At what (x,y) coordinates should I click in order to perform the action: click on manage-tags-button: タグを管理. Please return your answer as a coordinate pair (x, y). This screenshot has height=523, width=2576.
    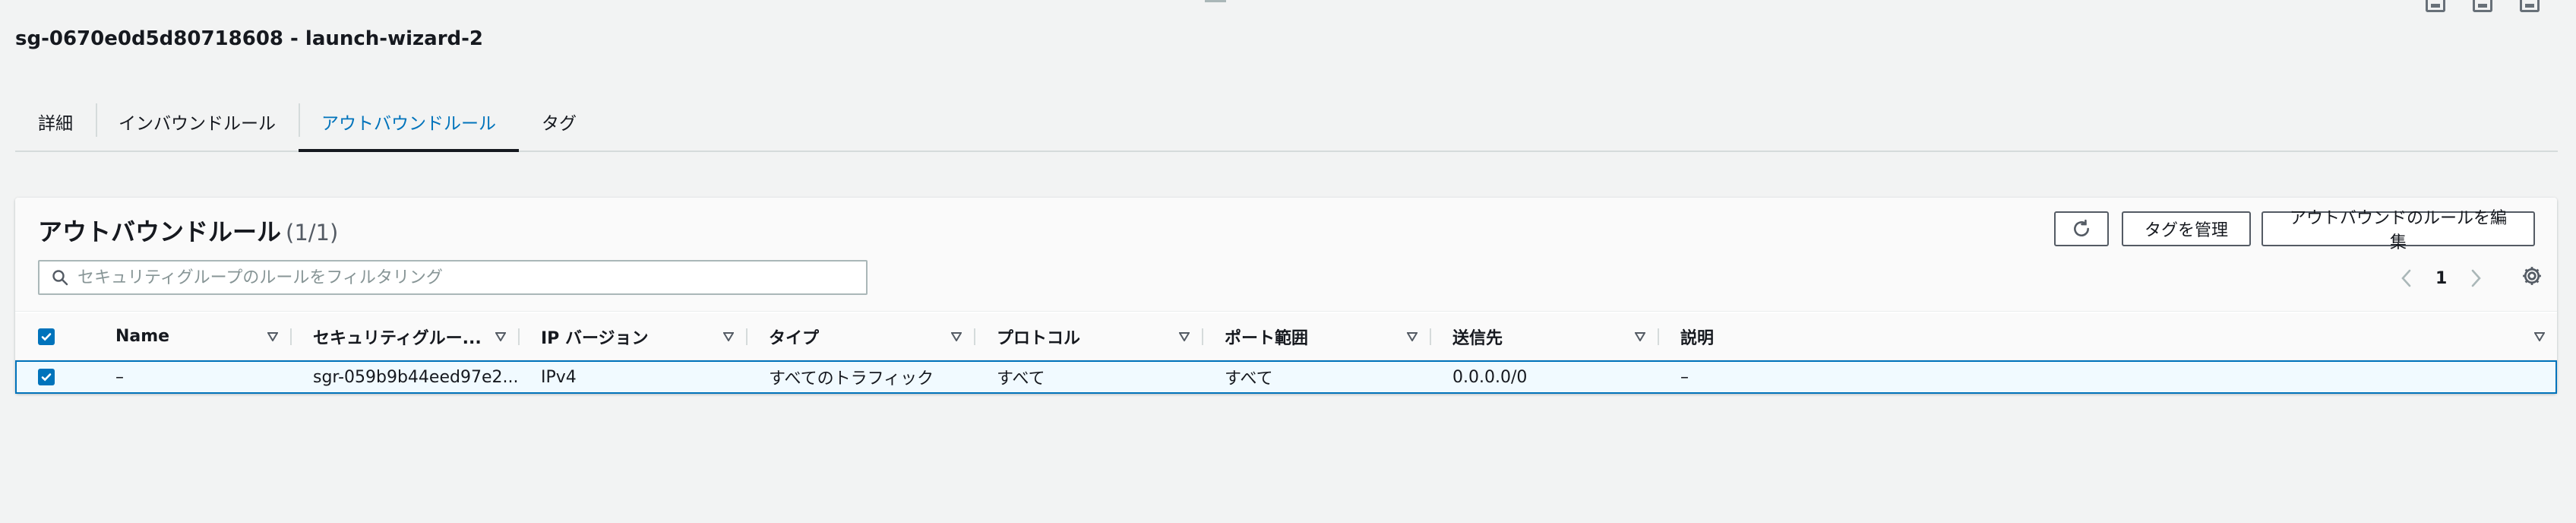
    Looking at the image, I should click on (2186, 229).